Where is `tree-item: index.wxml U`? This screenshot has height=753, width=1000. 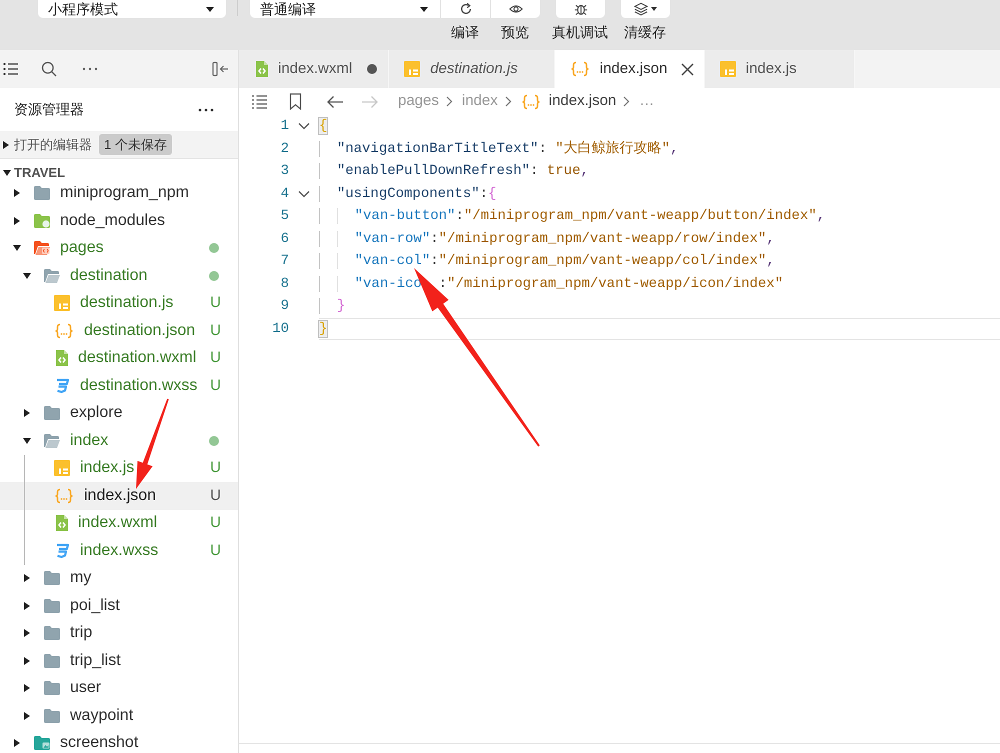
tree-item: index.wxml U is located at coordinates (119, 523).